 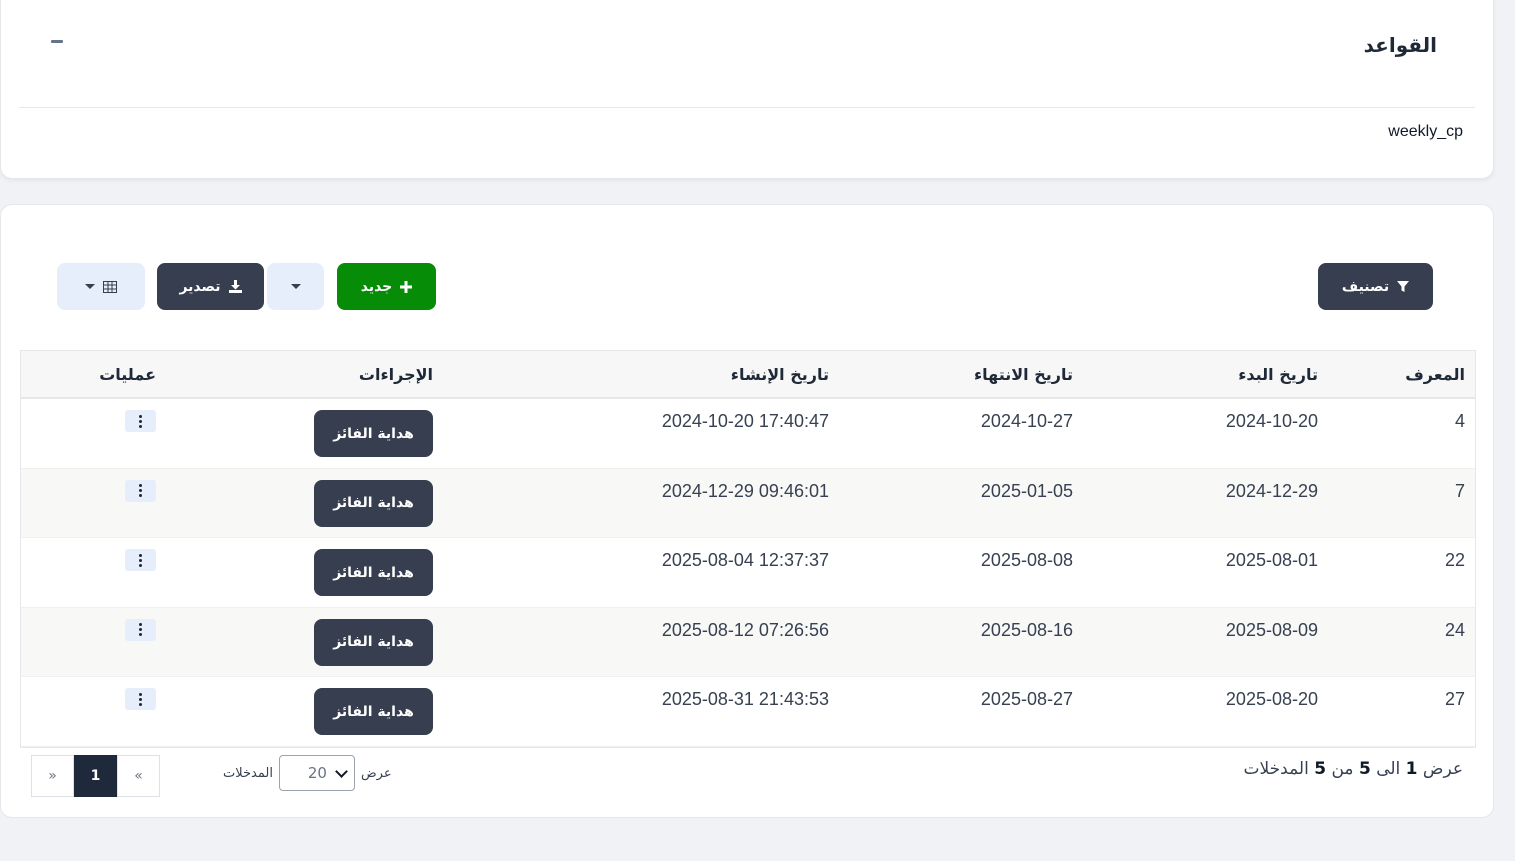 What do you see at coordinates (376, 773) in the screenshot?
I see `page-size-show-label: عرض` at bounding box center [376, 773].